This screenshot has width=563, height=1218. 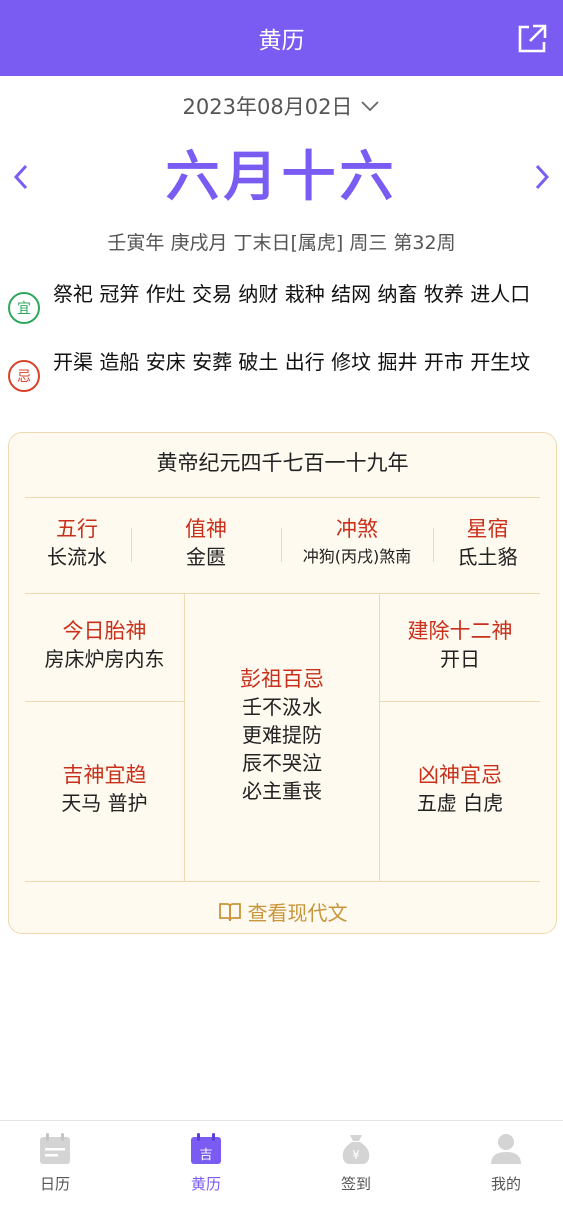 What do you see at coordinates (357, 543) in the screenshot?
I see `chongsha-cell: 冲煞 冲狗(丙戌)煞南` at bounding box center [357, 543].